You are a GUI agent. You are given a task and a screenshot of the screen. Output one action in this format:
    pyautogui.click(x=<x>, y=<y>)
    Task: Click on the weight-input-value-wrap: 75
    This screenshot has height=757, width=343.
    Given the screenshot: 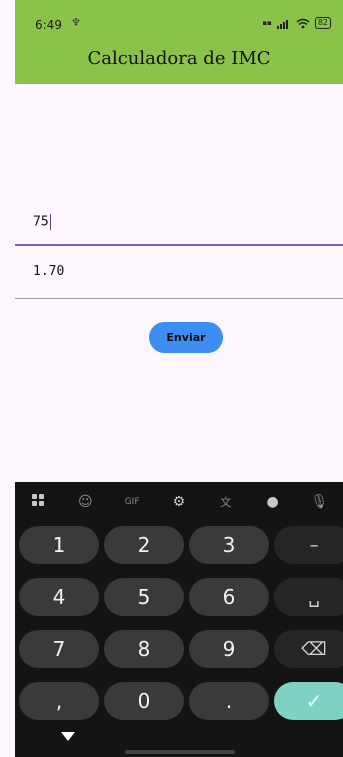 What is the action you would take?
    pyautogui.click(x=42, y=222)
    